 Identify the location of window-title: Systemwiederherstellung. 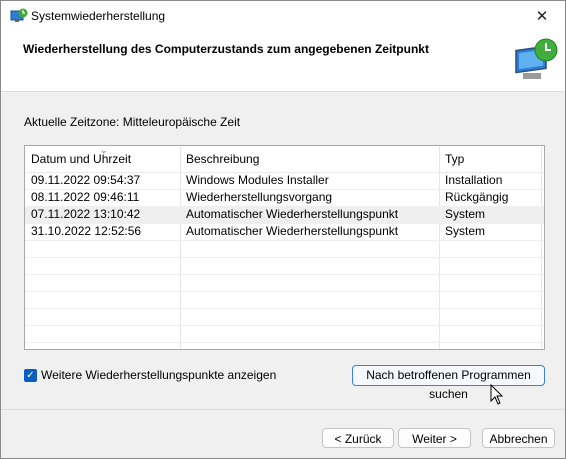
(98, 16).